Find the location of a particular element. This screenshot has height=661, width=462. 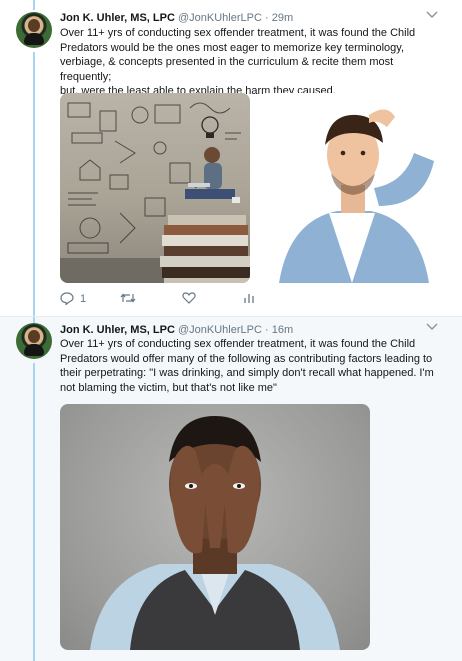

tweet-time: 16m is located at coordinates (282, 330).